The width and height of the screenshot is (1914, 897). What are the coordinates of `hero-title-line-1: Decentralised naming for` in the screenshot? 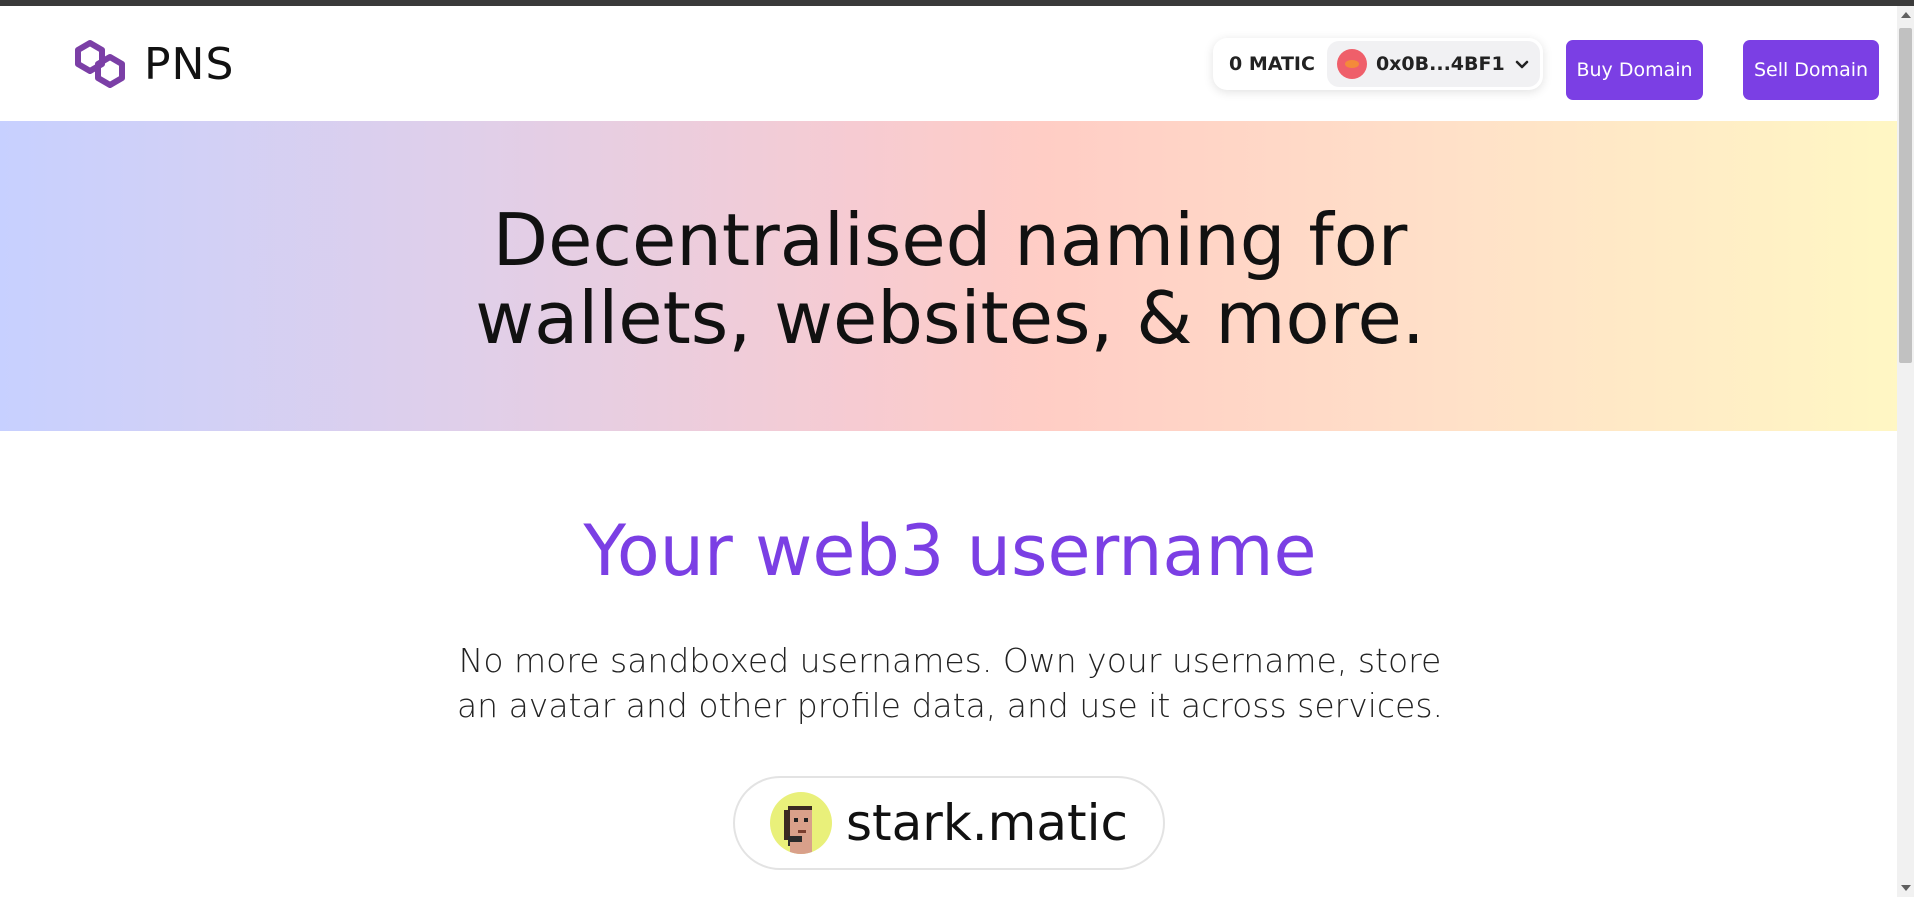 It's located at (950, 240).